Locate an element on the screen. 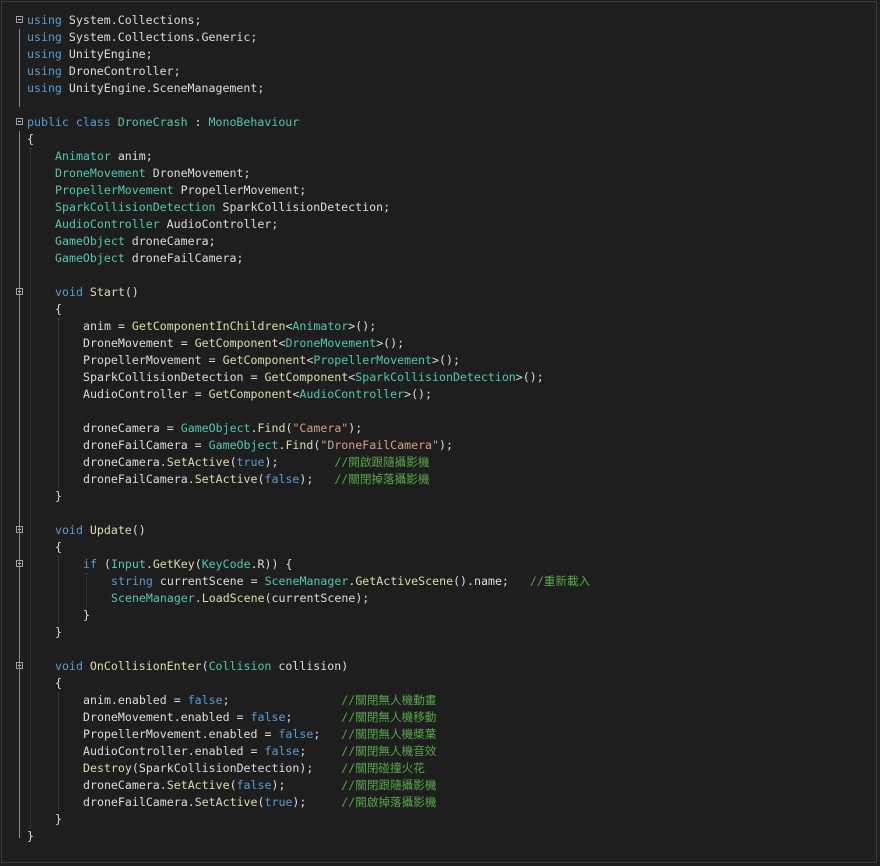 The image size is (880, 866). code-token: currentScene = is located at coordinates (212, 581).